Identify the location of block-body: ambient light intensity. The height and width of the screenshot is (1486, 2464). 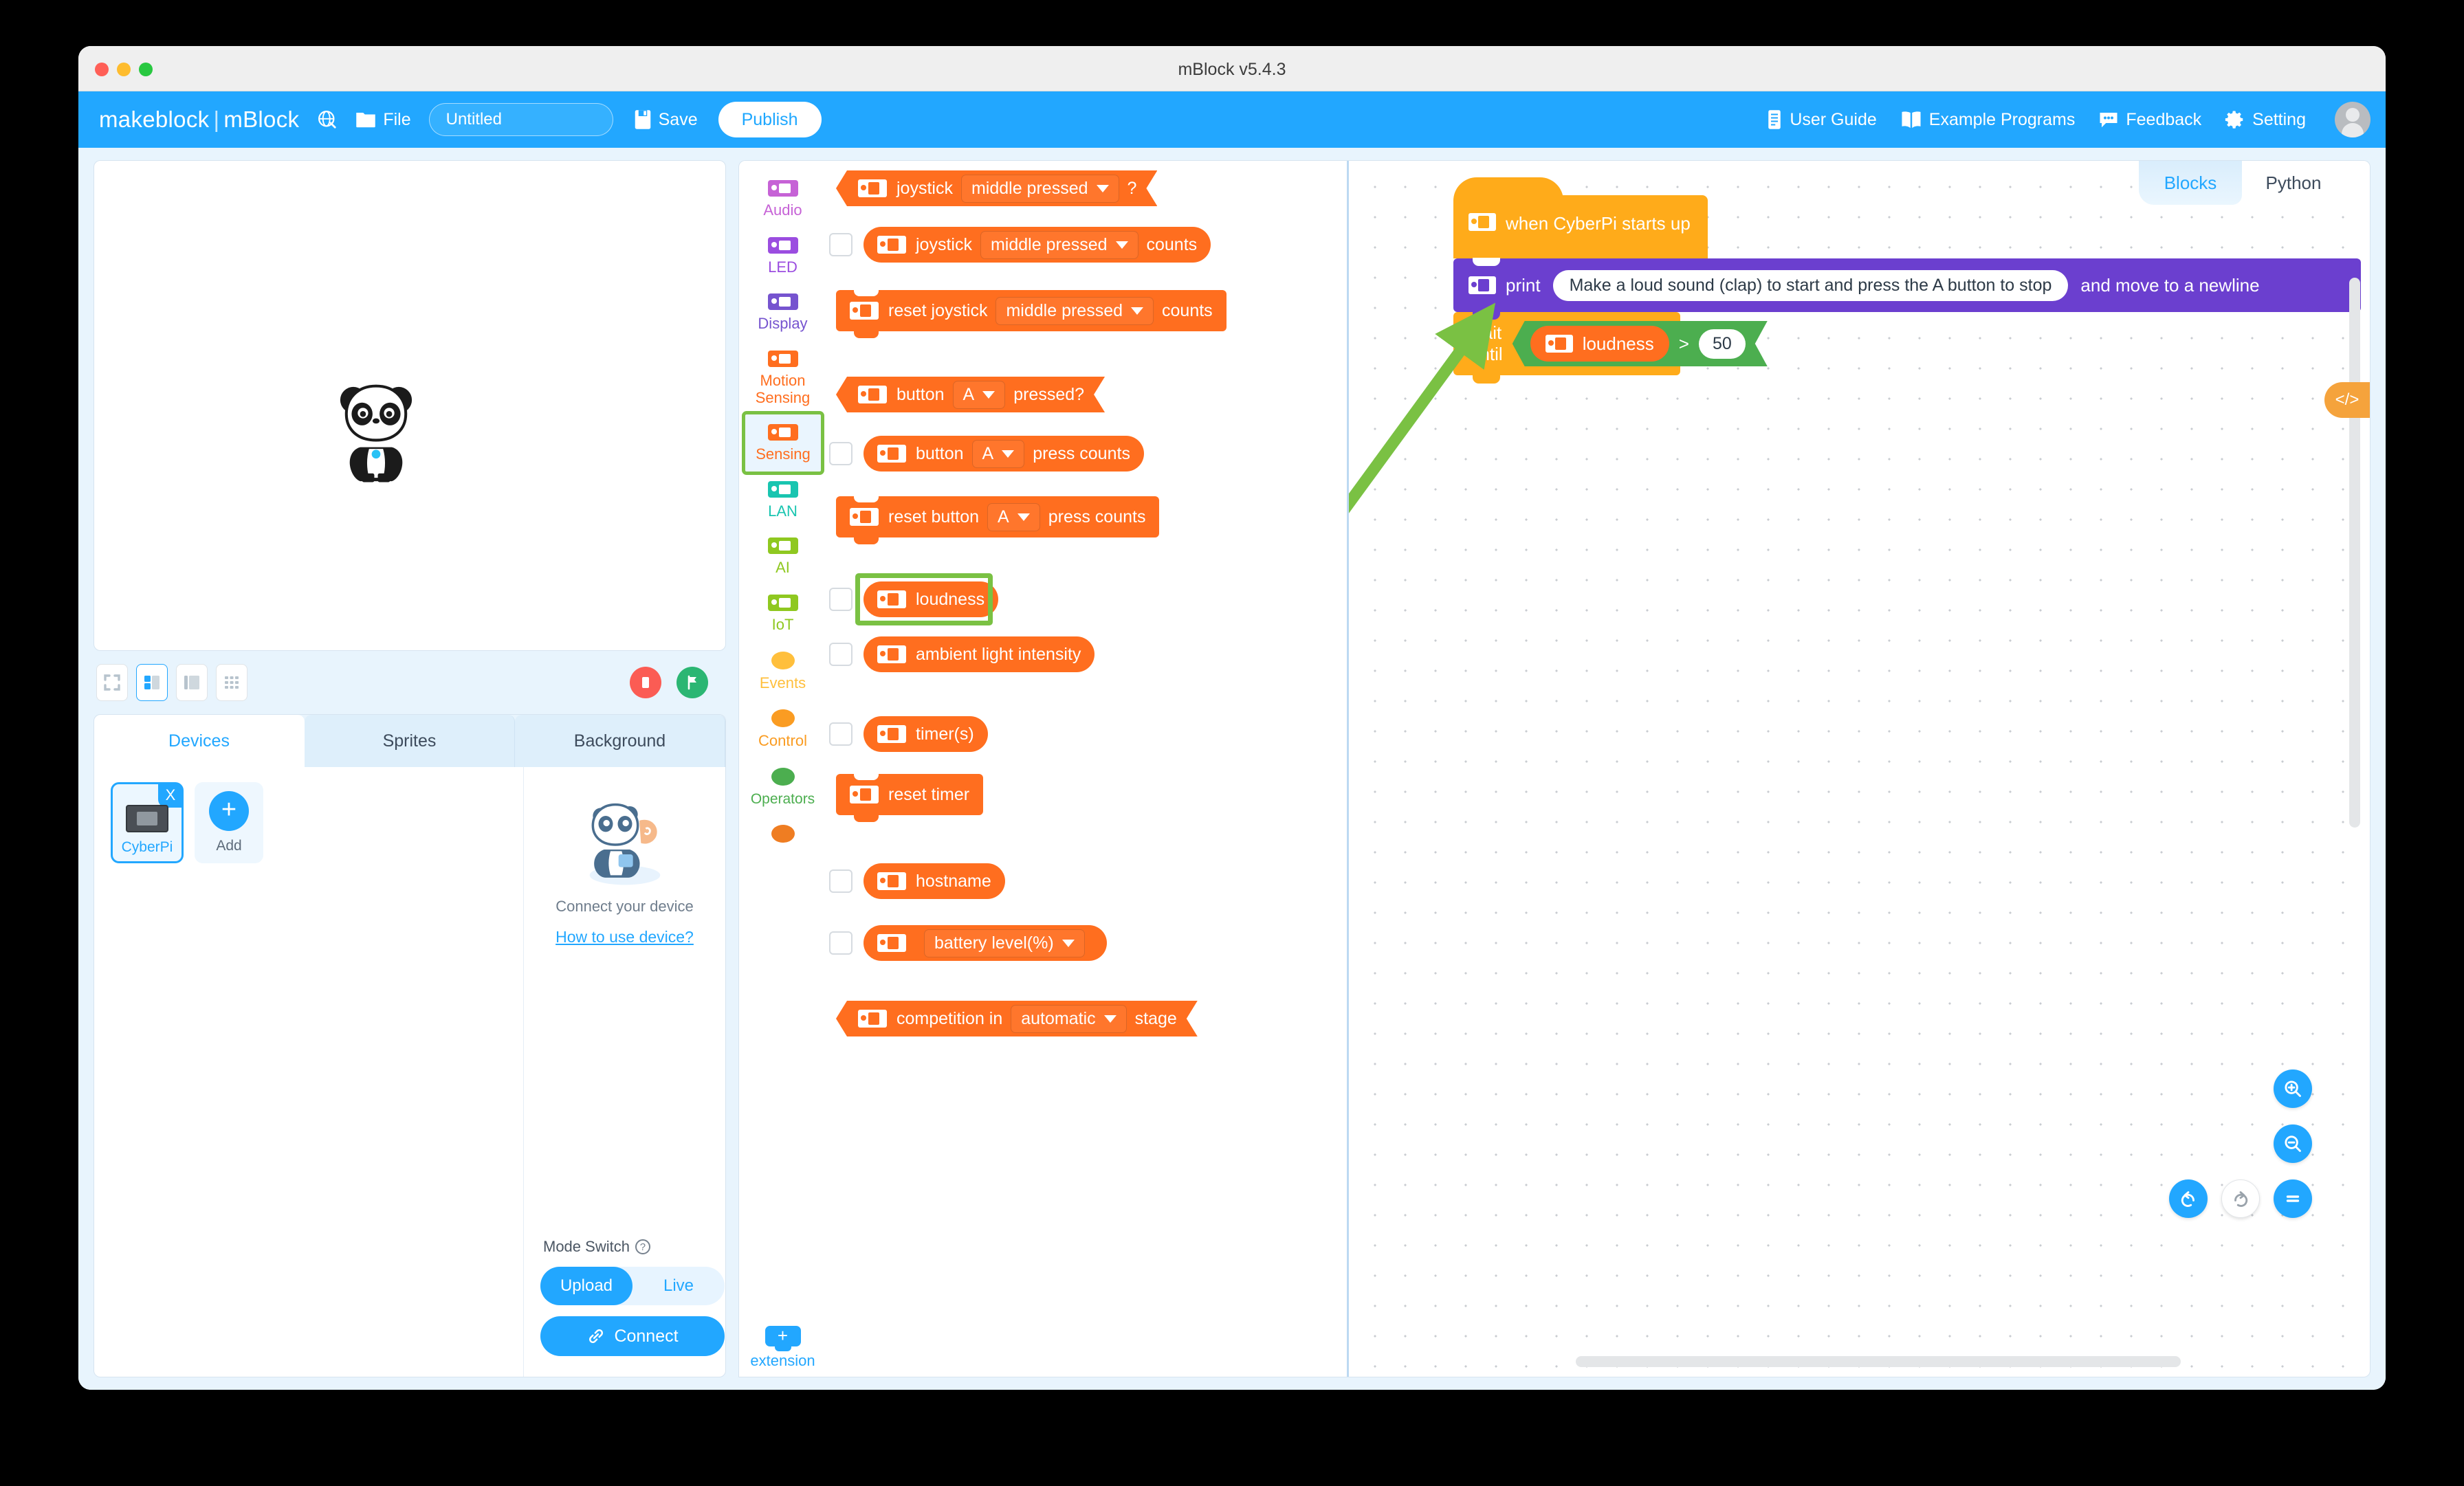
(979, 654).